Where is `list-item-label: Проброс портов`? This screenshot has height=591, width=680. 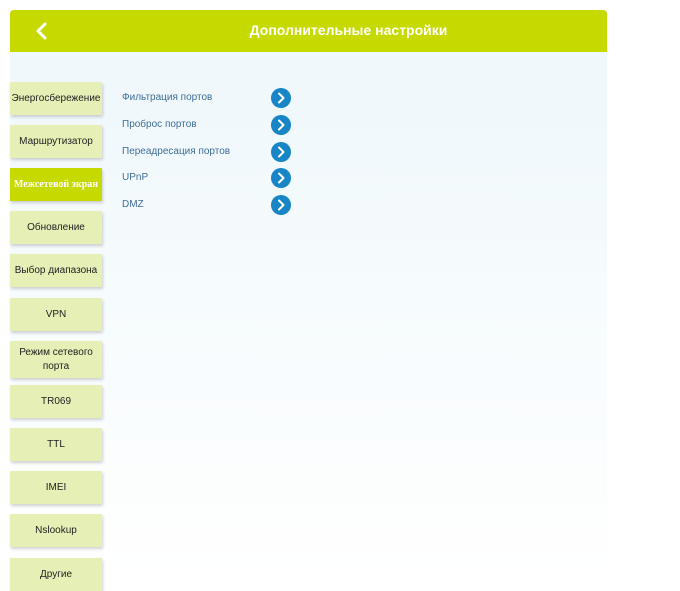
list-item-label: Проброс портов is located at coordinates (159, 124).